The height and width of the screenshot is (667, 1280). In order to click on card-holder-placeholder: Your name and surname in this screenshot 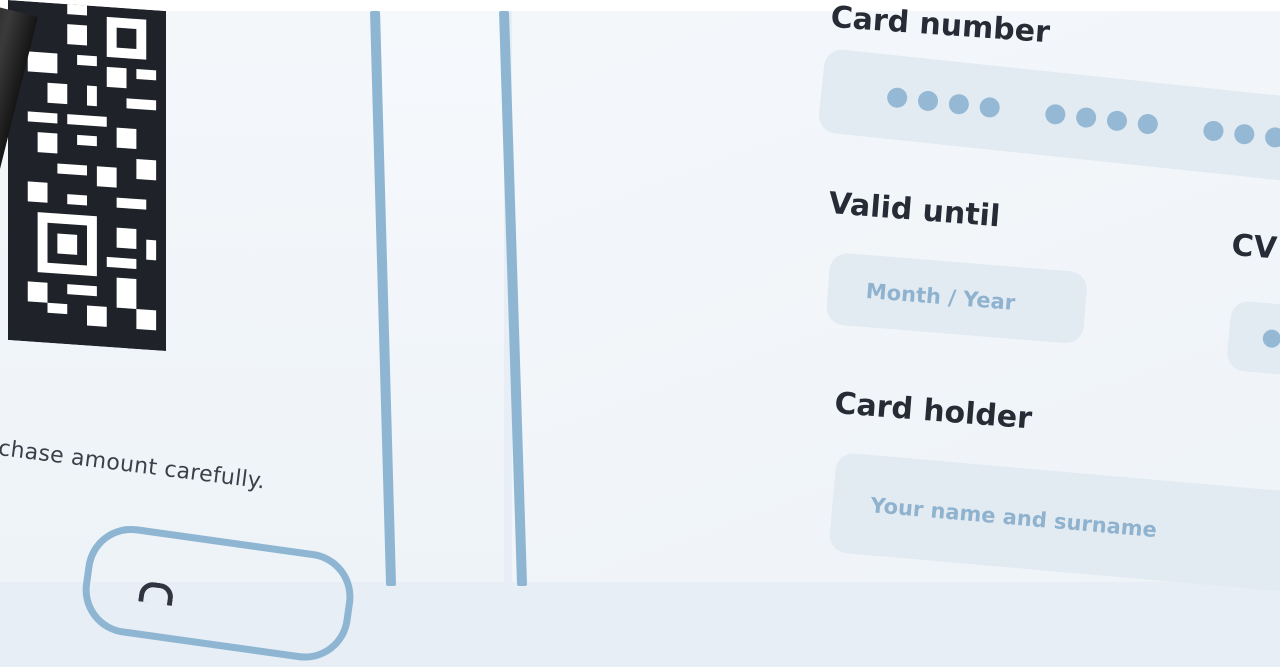, I will do `click(1013, 518)`.